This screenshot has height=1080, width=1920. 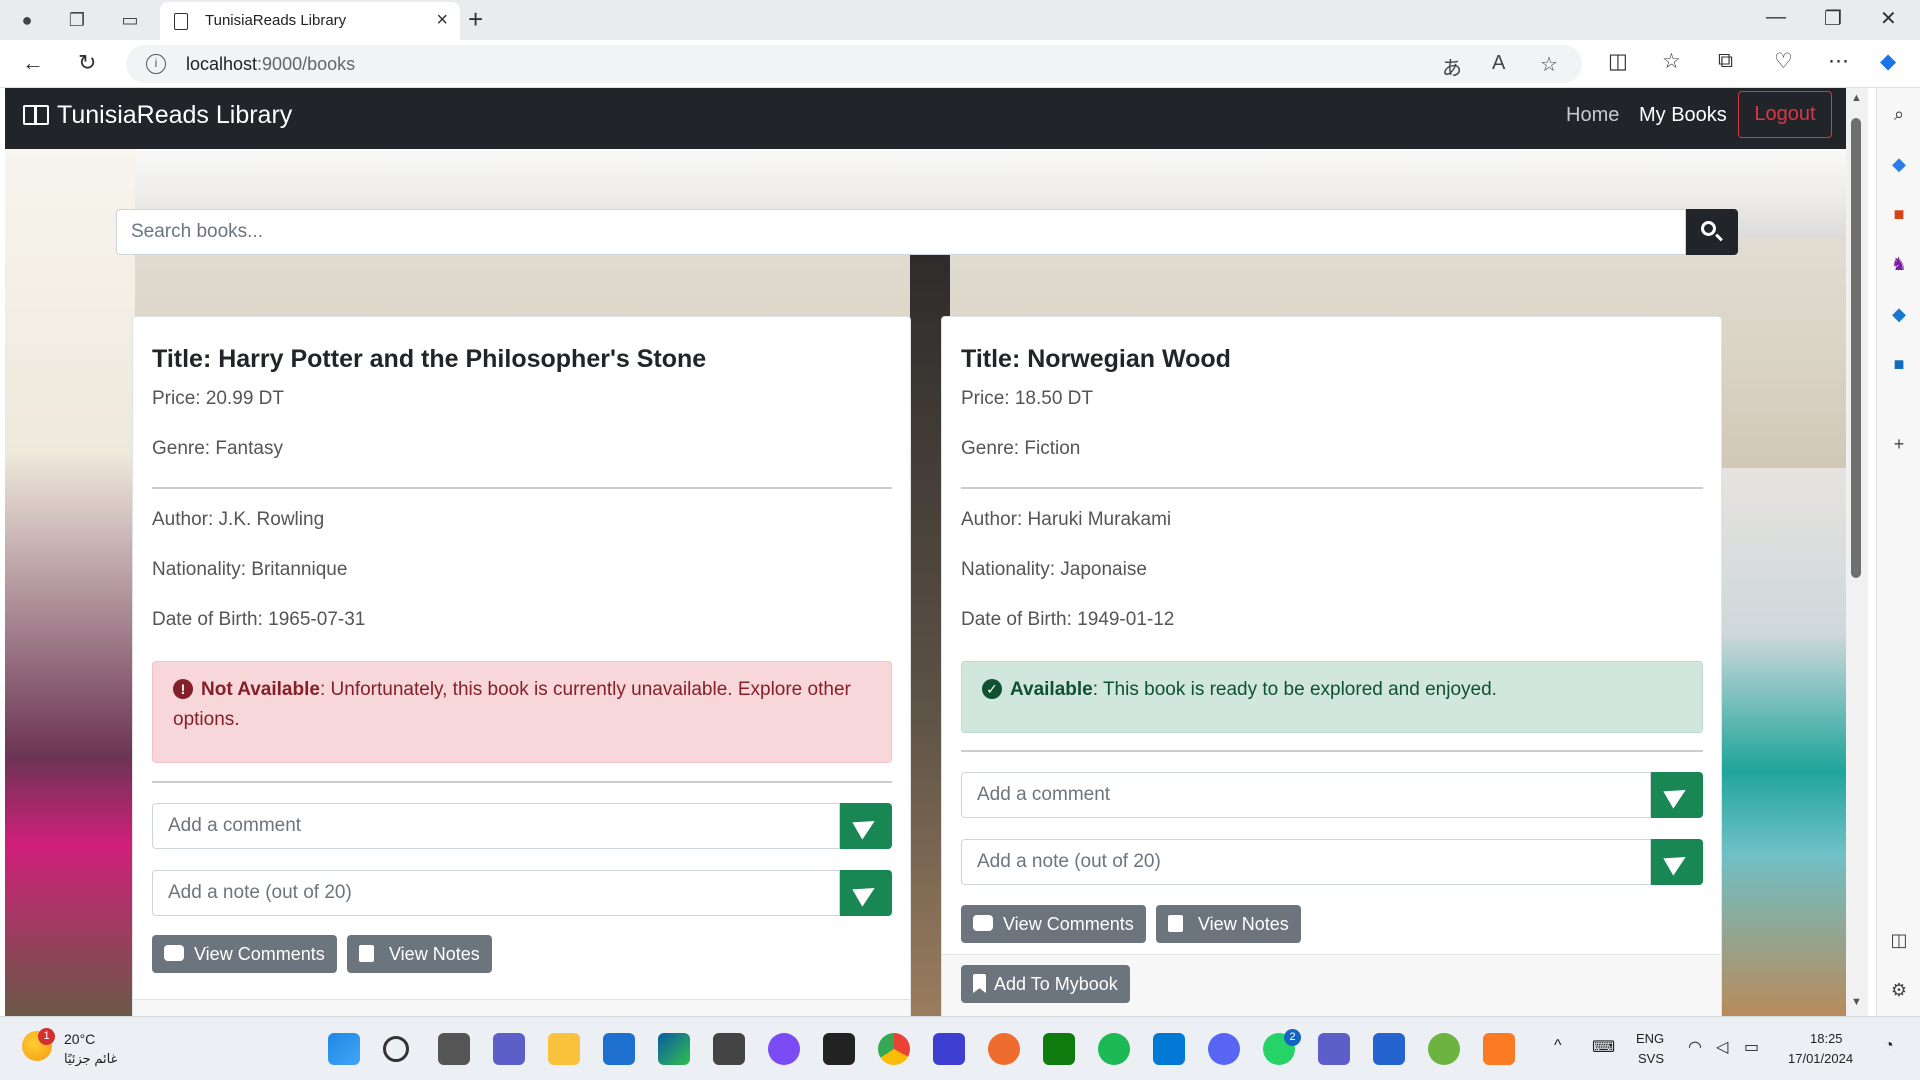 What do you see at coordinates (619, 1049) in the screenshot?
I see `store-icon` at bounding box center [619, 1049].